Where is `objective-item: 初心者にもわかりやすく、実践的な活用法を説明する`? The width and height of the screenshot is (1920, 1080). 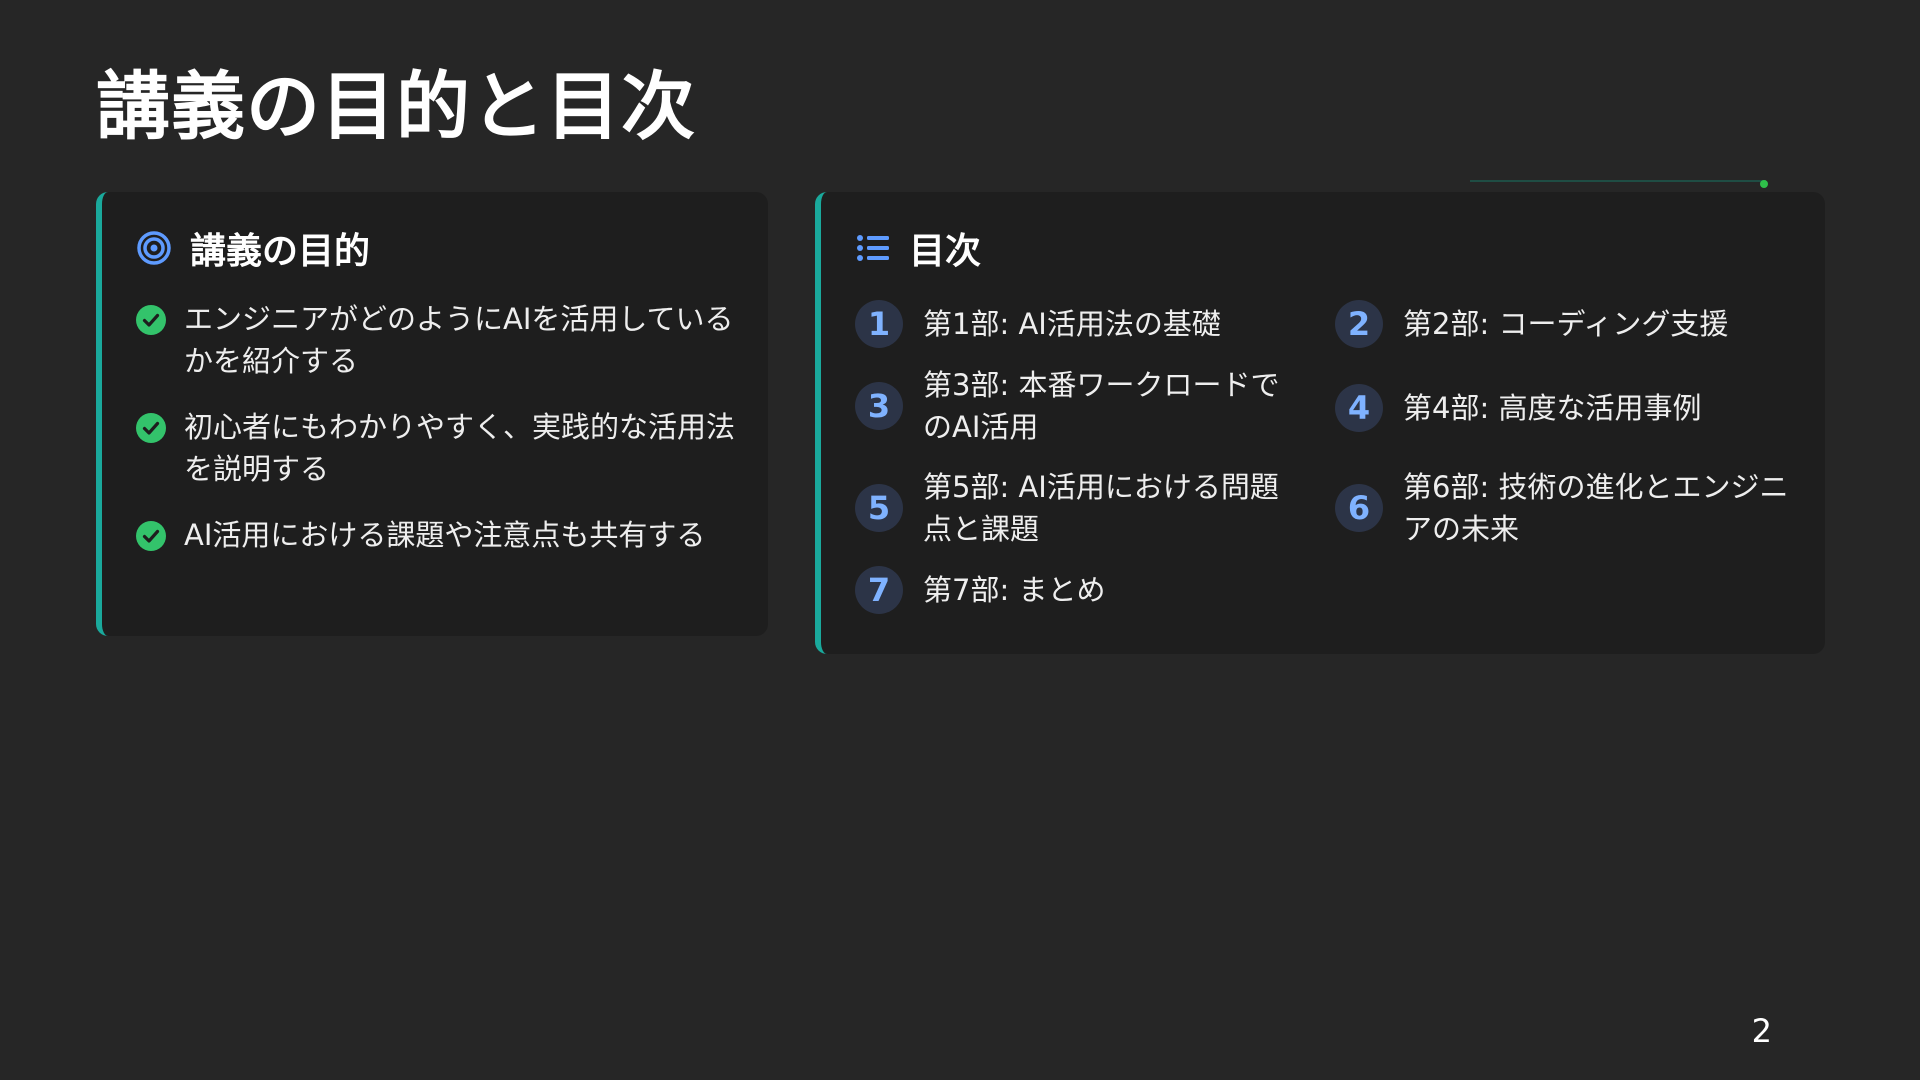 objective-item: 初心者にもわかりやすく、実践的な活用法を説明する is located at coordinates (436, 448).